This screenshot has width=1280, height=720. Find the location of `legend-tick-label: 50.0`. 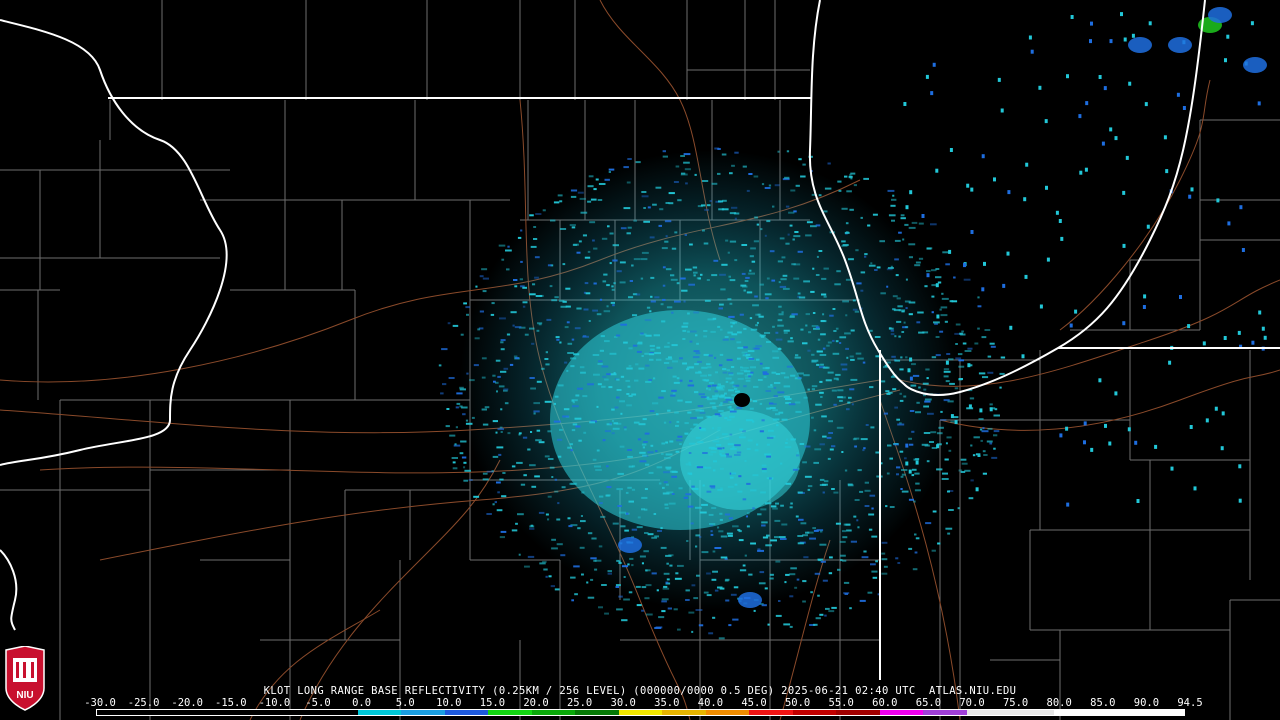

legend-tick-label: 50.0 is located at coordinates (797, 703).